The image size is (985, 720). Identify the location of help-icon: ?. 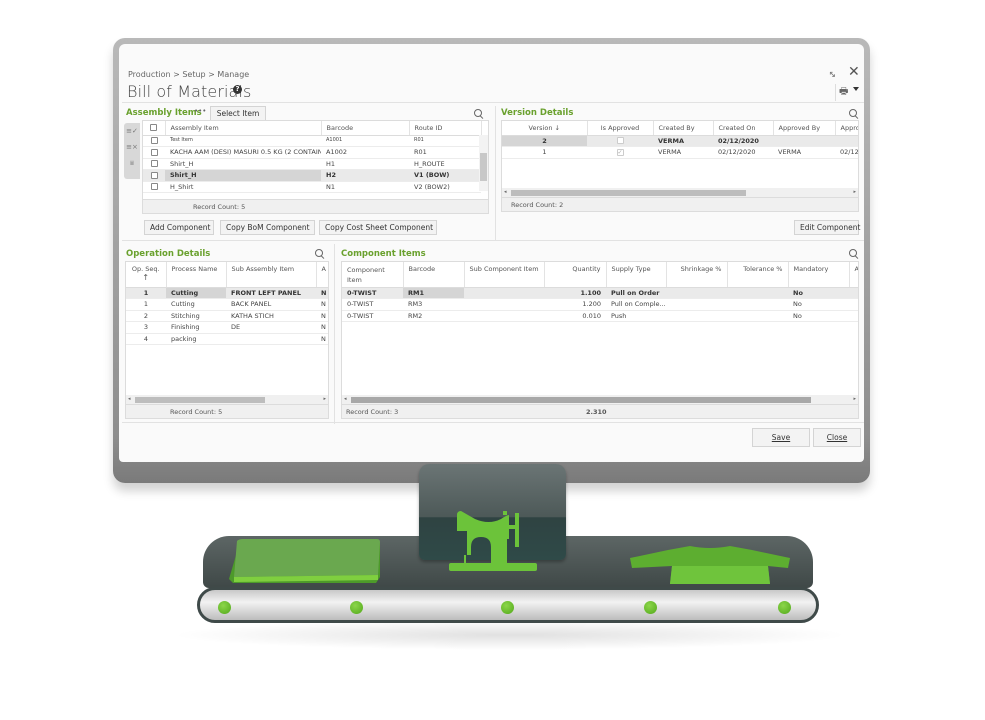
(237, 89).